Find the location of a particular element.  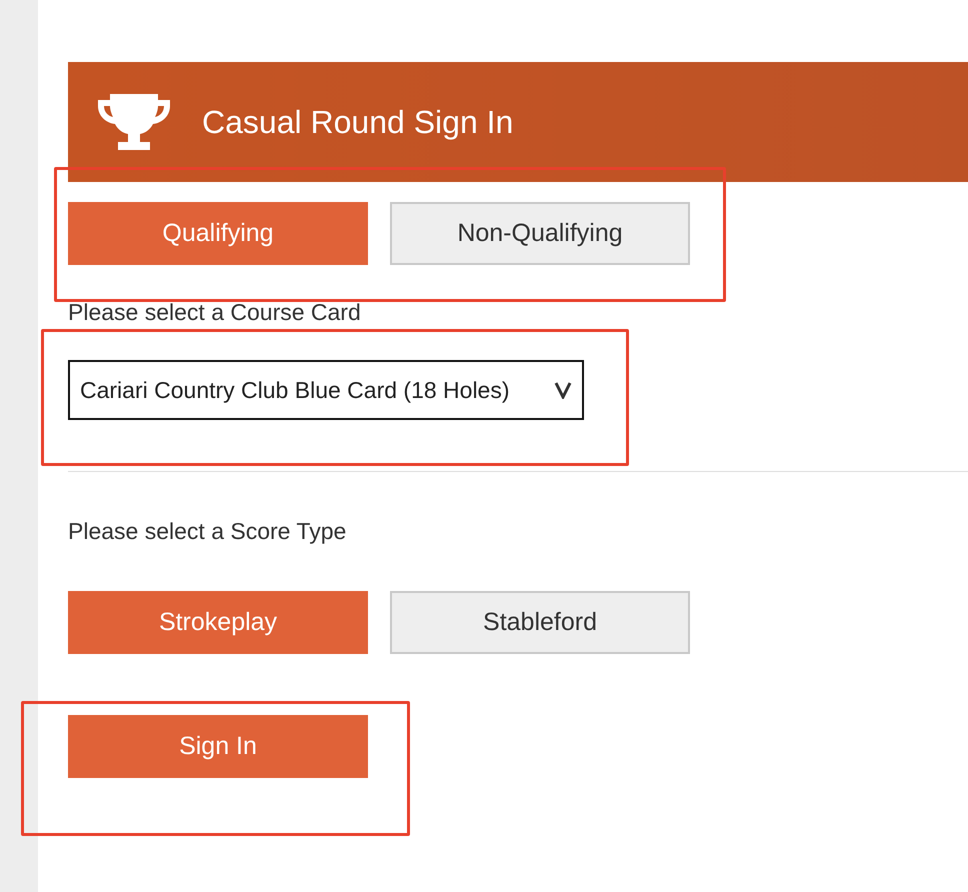

course-card-select: Cariari Country Club Blue Card (18 Holes) is located at coordinates (326, 390).